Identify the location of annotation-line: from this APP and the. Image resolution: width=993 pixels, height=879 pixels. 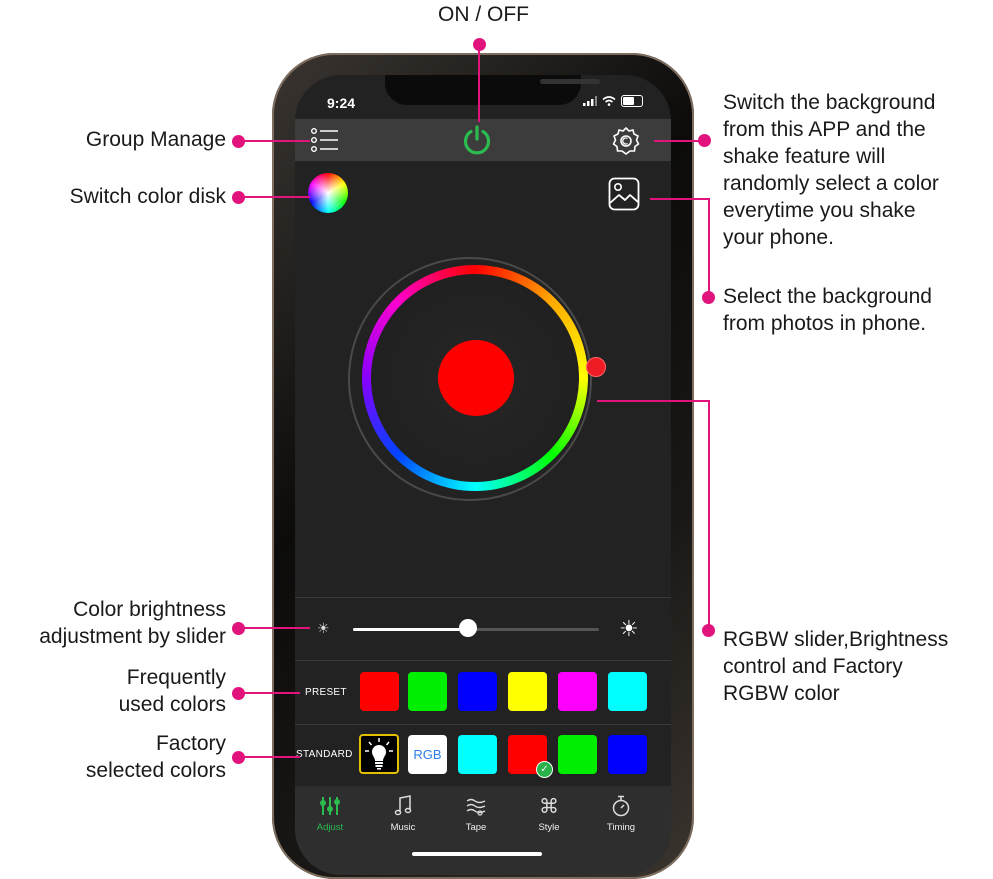
(824, 129).